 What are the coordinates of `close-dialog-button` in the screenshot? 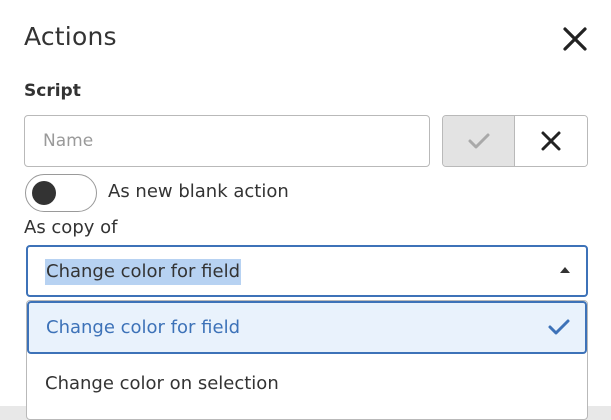 It's located at (575, 39).